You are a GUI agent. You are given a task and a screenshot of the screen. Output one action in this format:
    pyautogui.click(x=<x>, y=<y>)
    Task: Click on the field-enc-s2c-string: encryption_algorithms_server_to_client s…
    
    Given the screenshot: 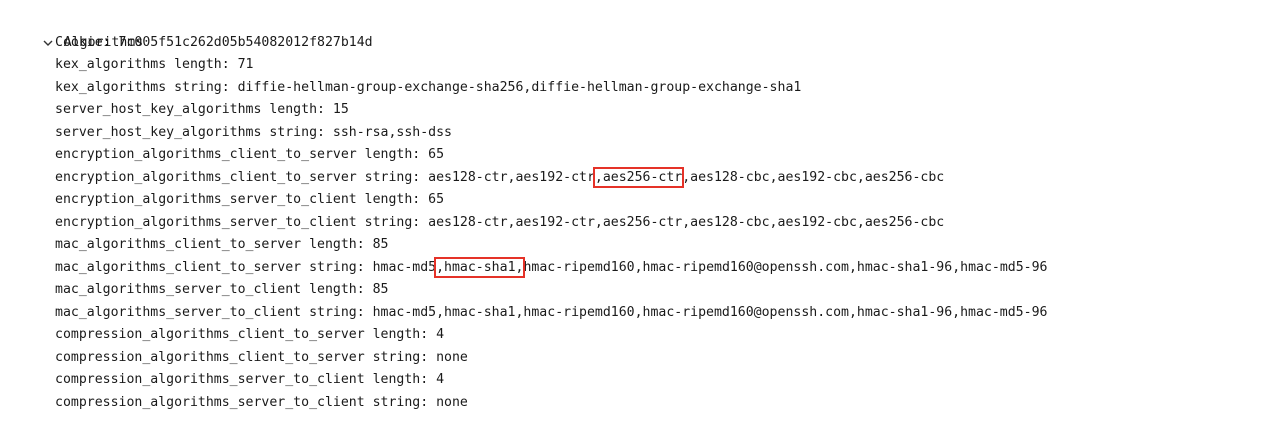 What is the action you would take?
    pyautogui.click(x=636, y=223)
    